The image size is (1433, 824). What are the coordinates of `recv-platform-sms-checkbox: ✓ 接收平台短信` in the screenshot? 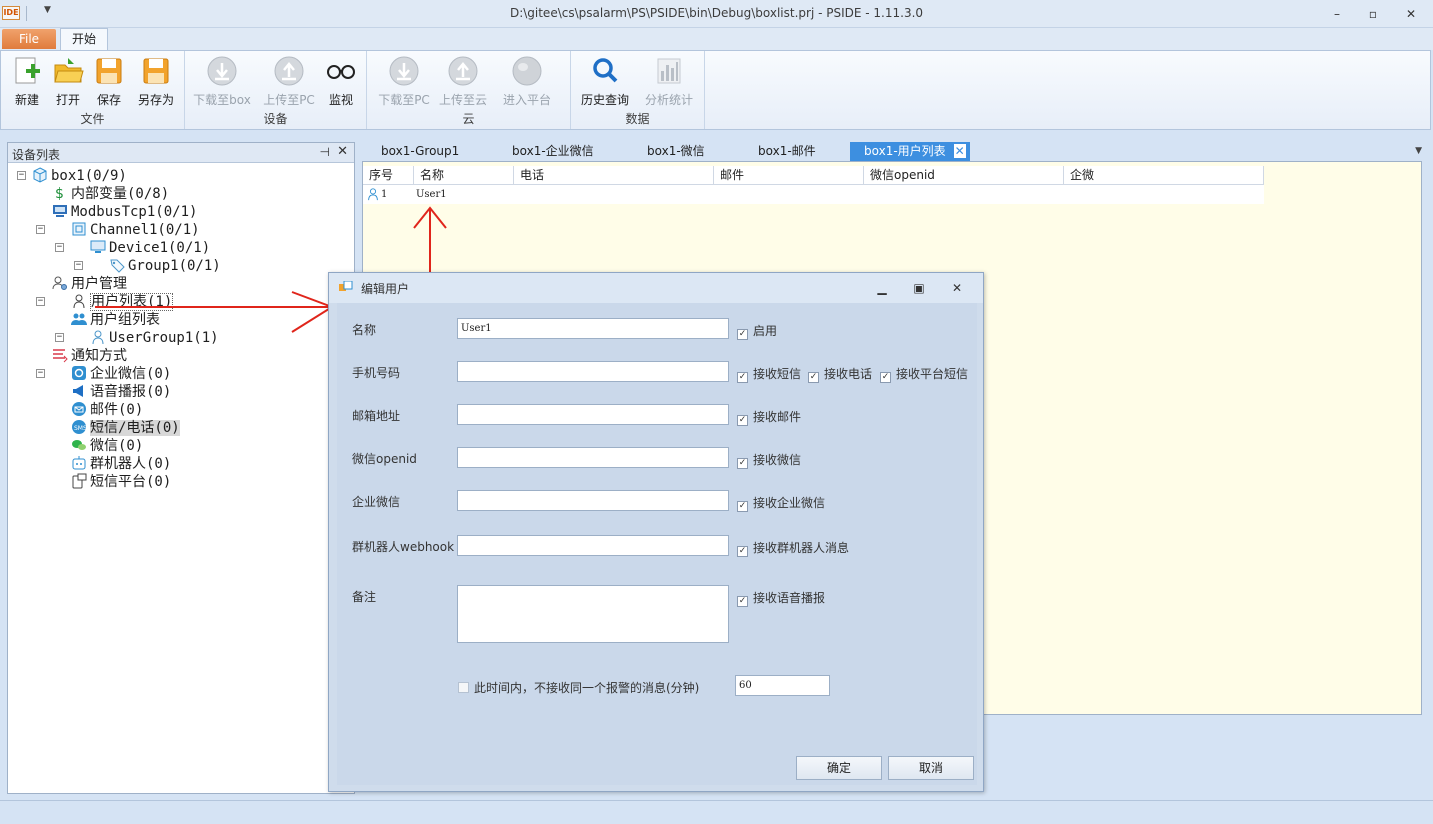 It's located at (924, 374).